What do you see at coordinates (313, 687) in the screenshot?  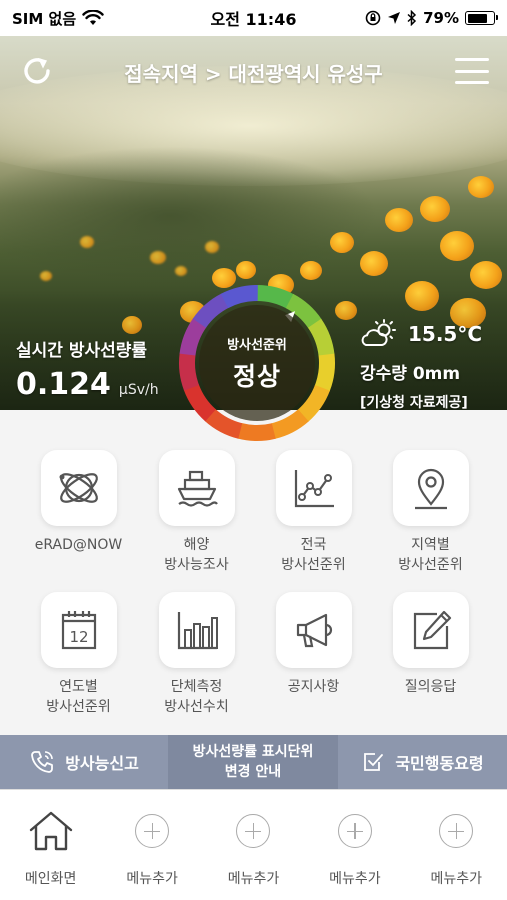 I see `menu-tile-label: 공지사항` at bounding box center [313, 687].